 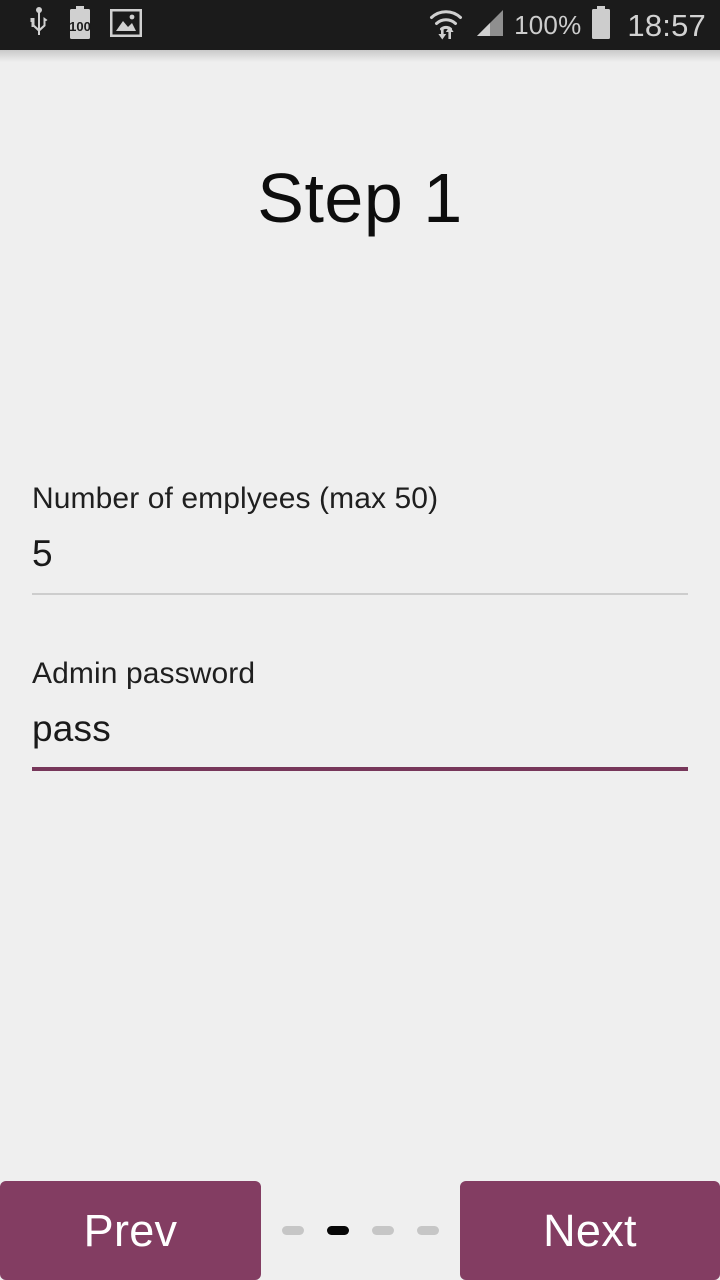 What do you see at coordinates (666, 25) in the screenshot?
I see `status-bar-clock: 18:57` at bounding box center [666, 25].